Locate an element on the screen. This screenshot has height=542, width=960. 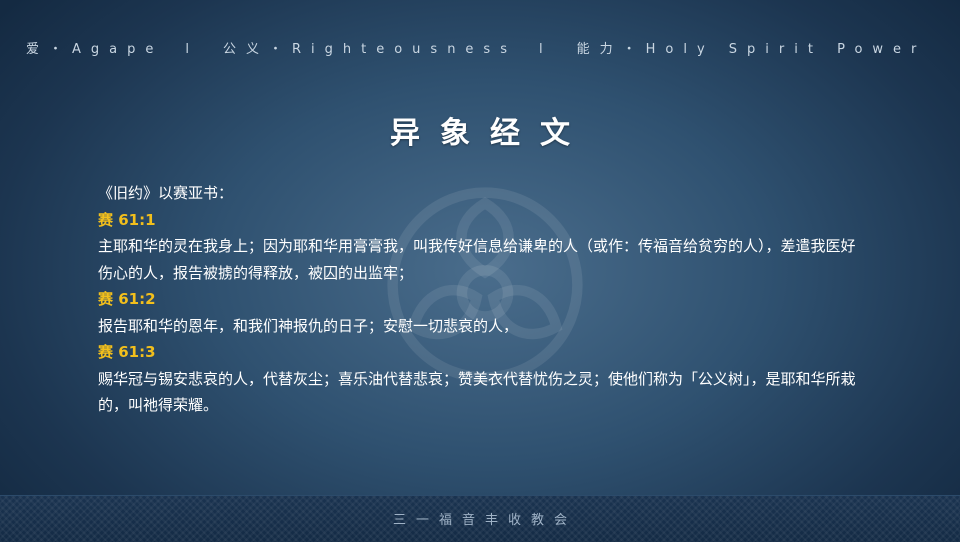
verse-reference: 赛 61:3 is located at coordinates (127, 352).